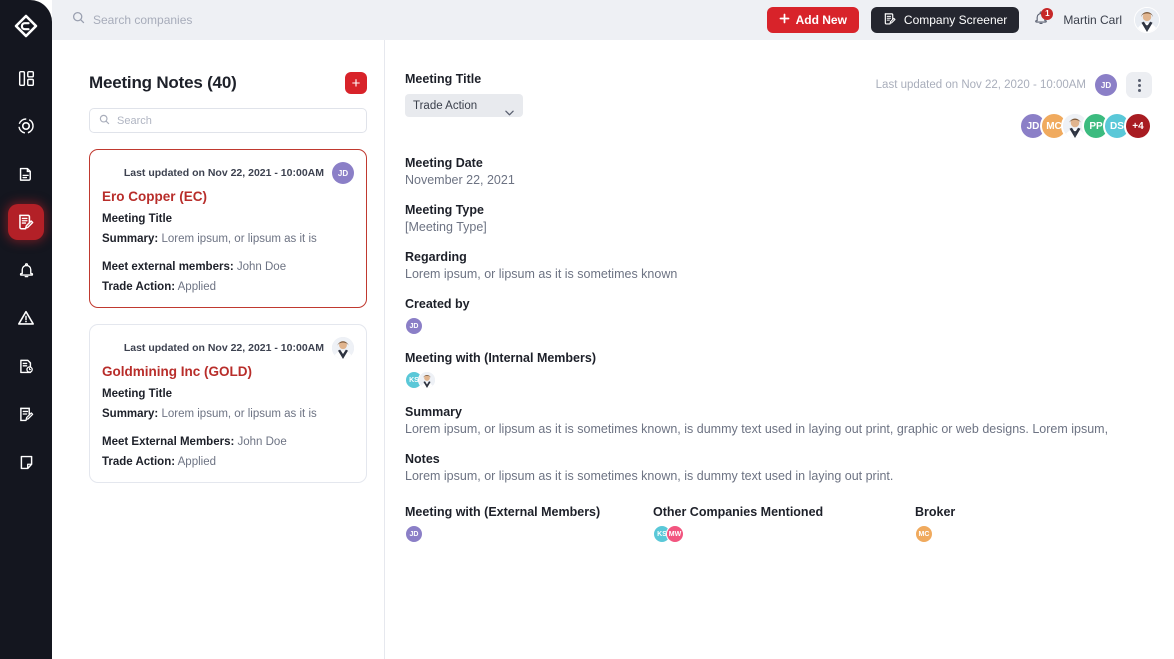 Image resolution: width=1174 pixels, height=659 pixels. Describe the element at coordinates (460, 180) in the screenshot. I see `meeting-date-value: November 22, 2021` at that location.